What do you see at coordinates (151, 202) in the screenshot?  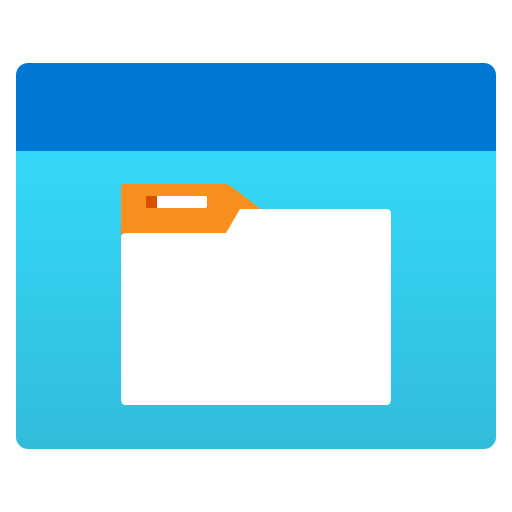 I see `folder-label-mark` at bounding box center [151, 202].